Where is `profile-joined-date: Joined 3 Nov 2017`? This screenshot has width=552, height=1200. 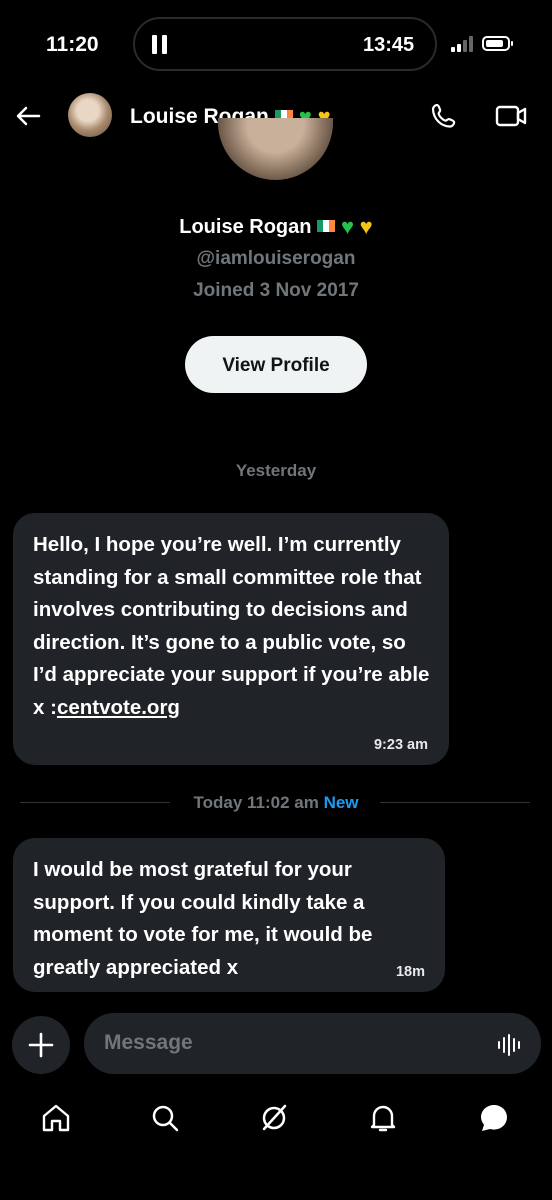 profile-joined-date: Joined 3 Nov 2017 is located at coordinates (276, 290).